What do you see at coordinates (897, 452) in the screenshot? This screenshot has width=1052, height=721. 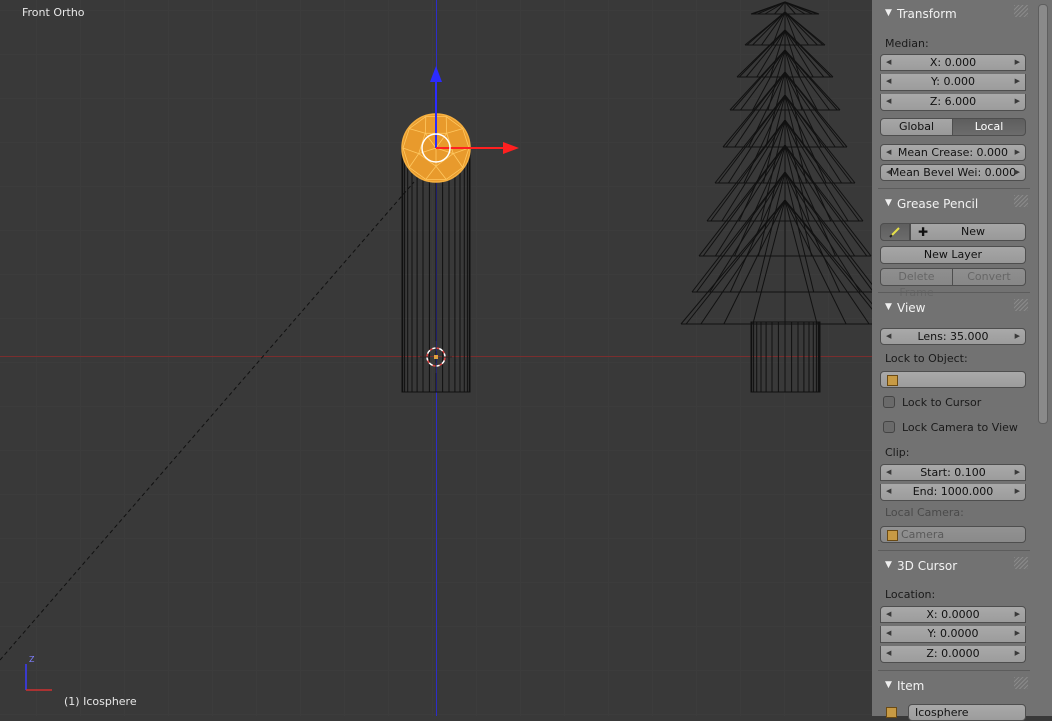 I see `clip-label: Clip:` at bounding box center [897, 452].